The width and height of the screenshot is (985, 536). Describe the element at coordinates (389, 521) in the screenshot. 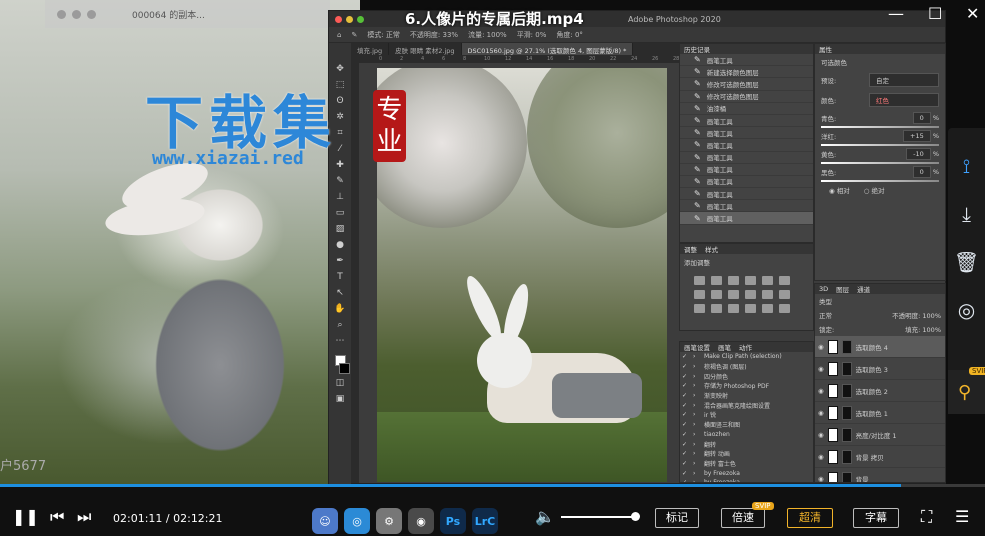

I see `settings-icon: ⚙` at that location.